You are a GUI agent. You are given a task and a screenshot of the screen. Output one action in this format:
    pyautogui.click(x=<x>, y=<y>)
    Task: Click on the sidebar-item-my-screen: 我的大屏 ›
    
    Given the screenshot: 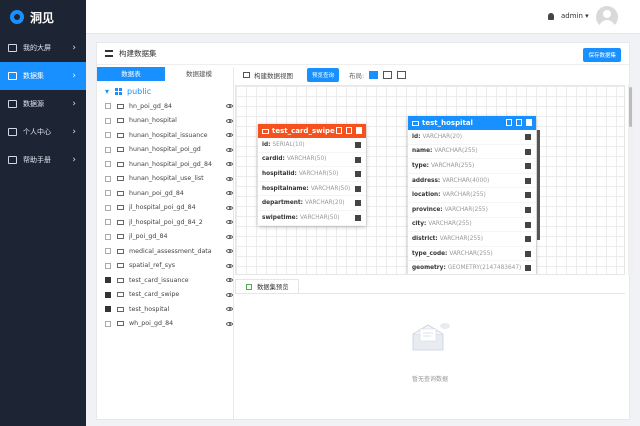 What is the action you would take?
    pyautogui.click(x=43, y=48)
    